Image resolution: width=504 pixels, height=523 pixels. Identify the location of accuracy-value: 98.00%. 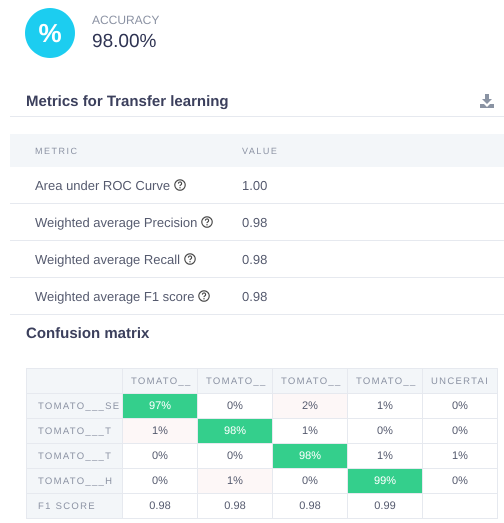
(125, 42).